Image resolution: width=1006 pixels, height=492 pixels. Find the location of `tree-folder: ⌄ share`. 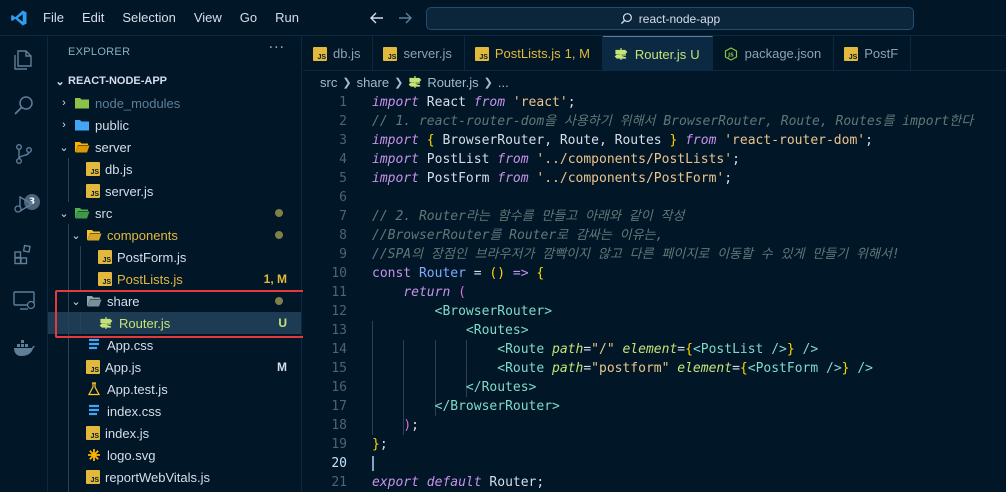

tree-folder: ⌄ share is located at coordinates (174, 301).